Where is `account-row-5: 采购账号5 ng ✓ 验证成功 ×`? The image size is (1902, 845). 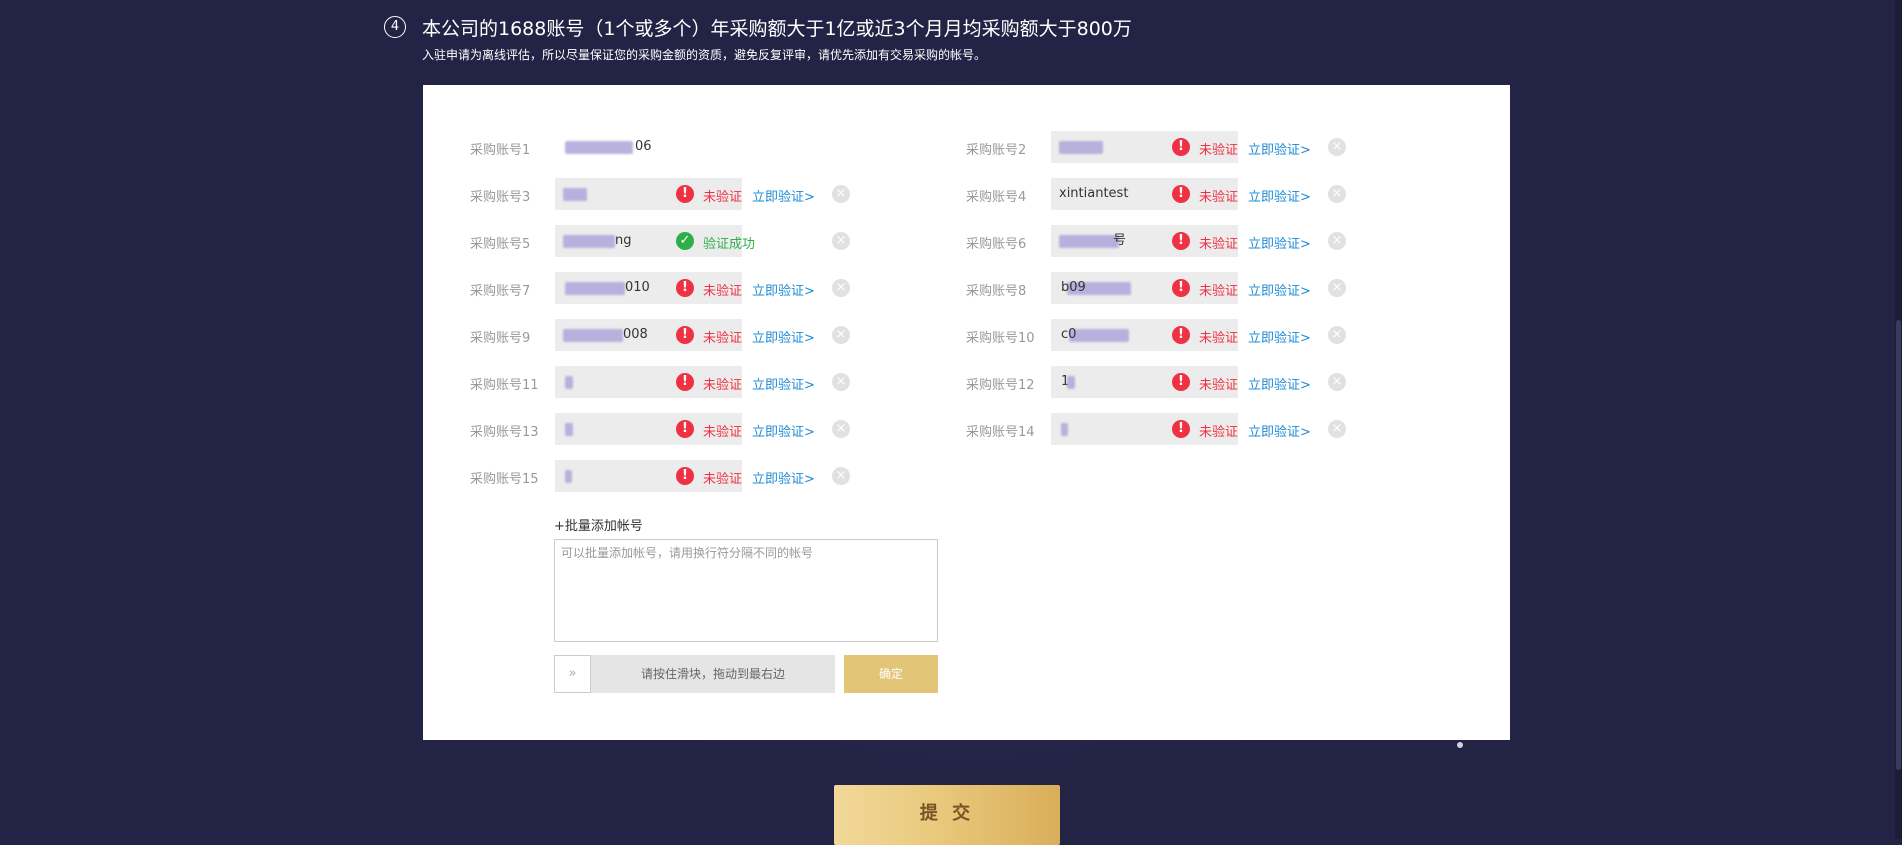 account-row-5: 采购账号5 ng ✓ 验证成功 × is located at coordinates (685, 241).